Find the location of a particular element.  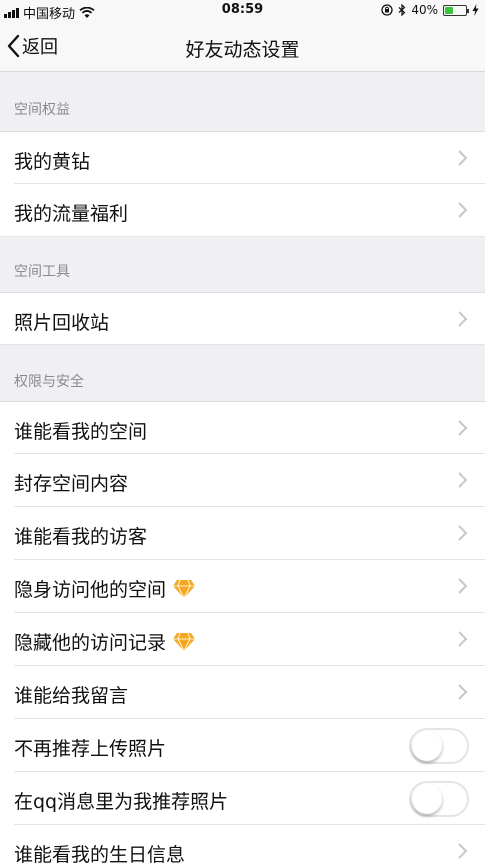

list-item-label: 隐藏他的访问记录 is located at coordinates (105, 641).